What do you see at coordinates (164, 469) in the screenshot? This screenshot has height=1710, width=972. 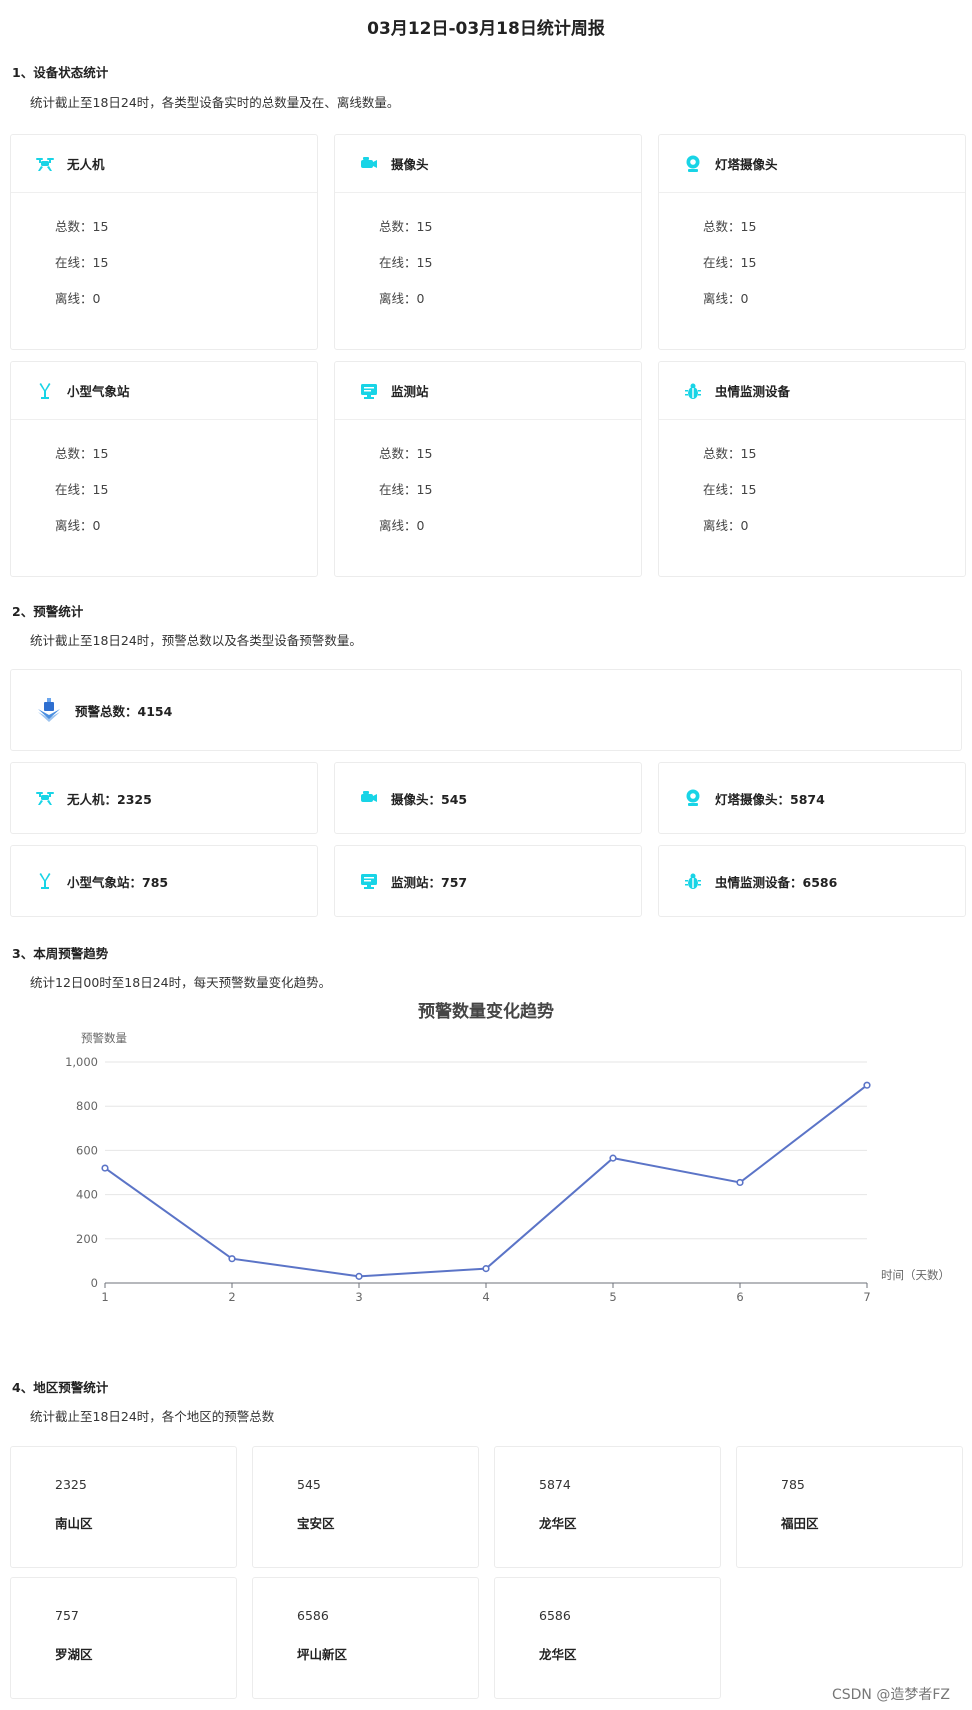 I see `device-card-weather-station: 小型气象站 总数：15 在线：15 离线：0` at bounding box center [164, 469].